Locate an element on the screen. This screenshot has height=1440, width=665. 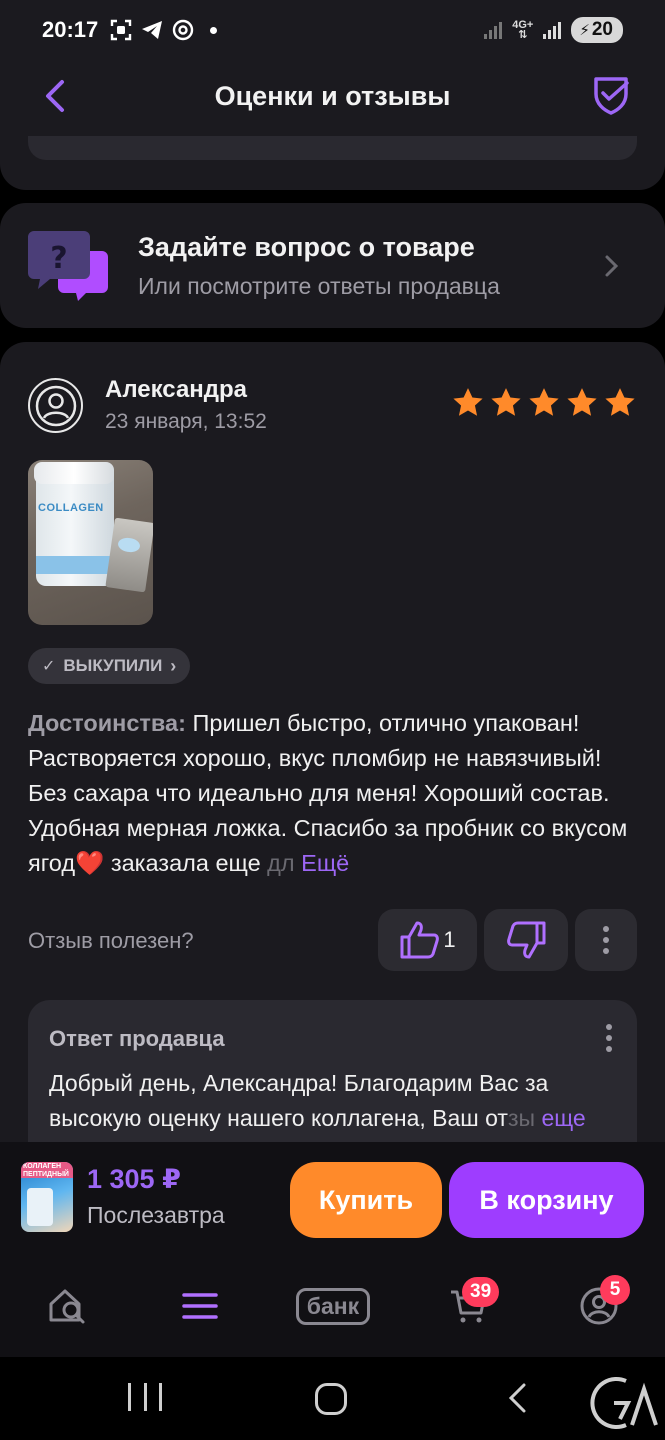
signal-icon is located at coordinates (493, 30).